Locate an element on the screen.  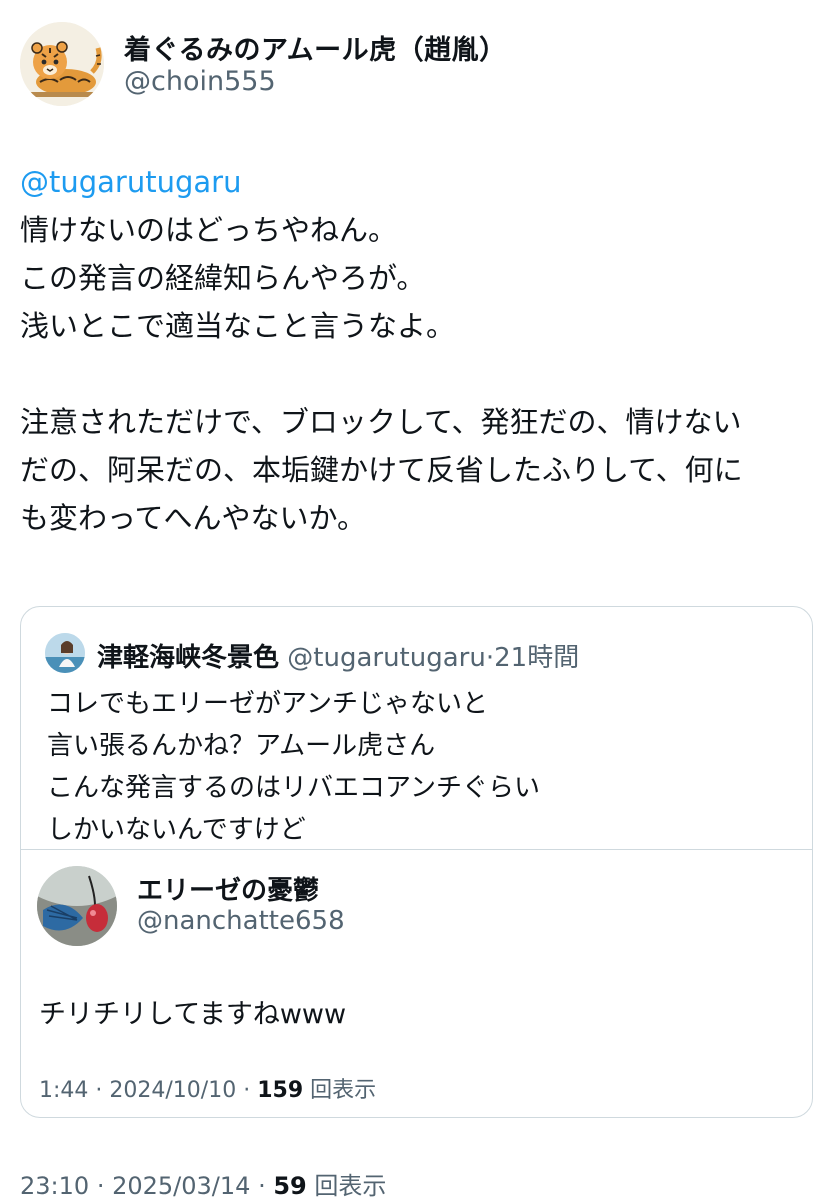
tiger-avatar-icon is located at coordinates (62, 64).